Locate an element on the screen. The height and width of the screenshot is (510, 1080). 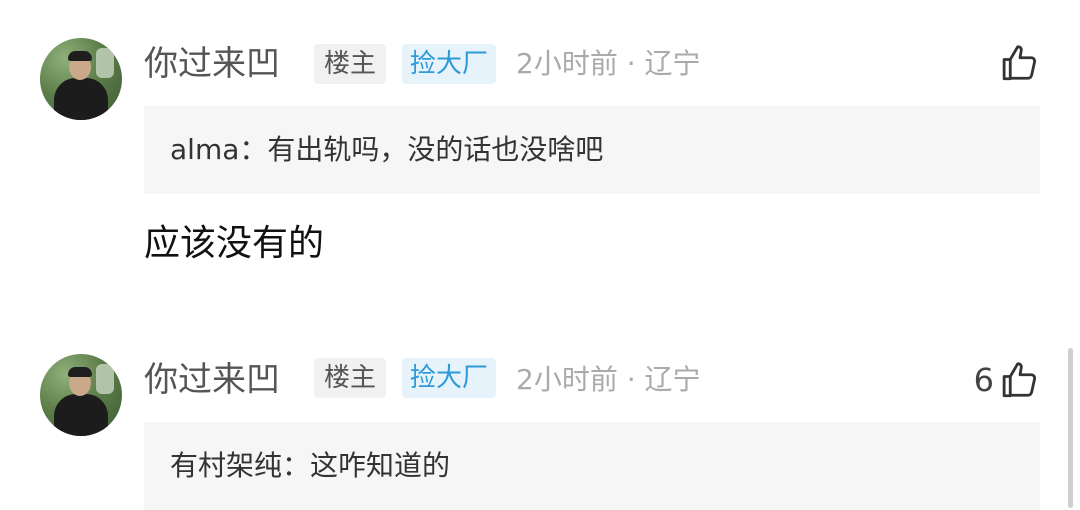
quote-text: 这咋知道的 is located at coordinates (380, 465).